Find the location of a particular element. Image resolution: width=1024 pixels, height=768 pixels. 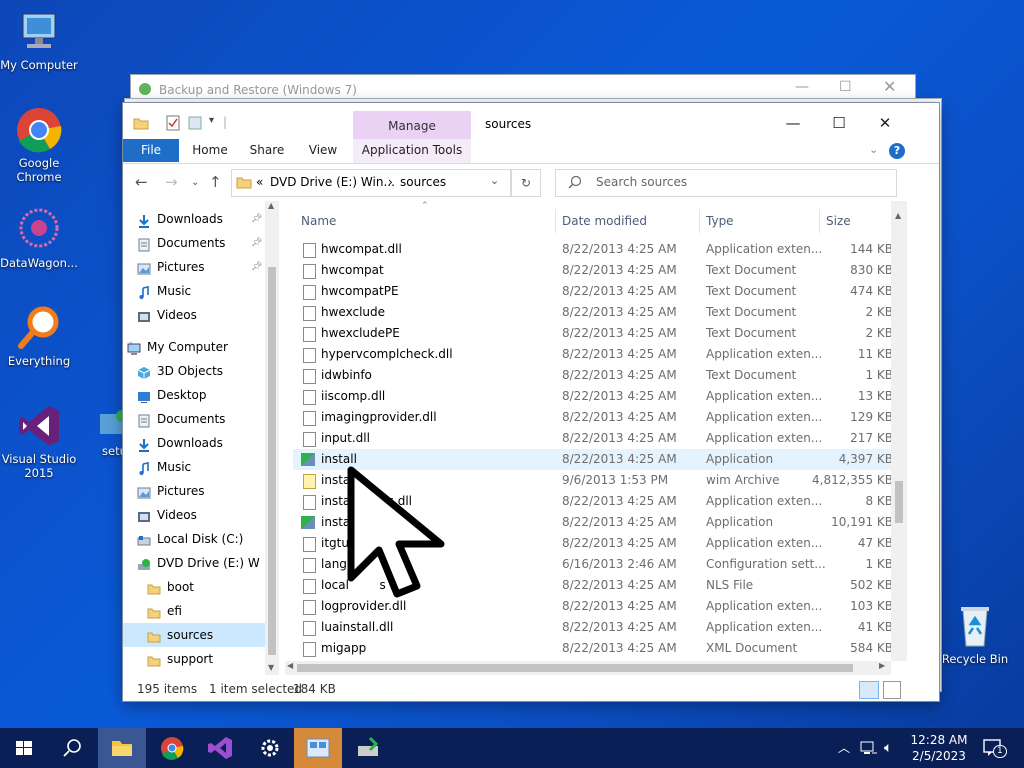

address-bar: « DVD Drive (E:) Win... › sources ⌄ is located at coordinates (371, 183).